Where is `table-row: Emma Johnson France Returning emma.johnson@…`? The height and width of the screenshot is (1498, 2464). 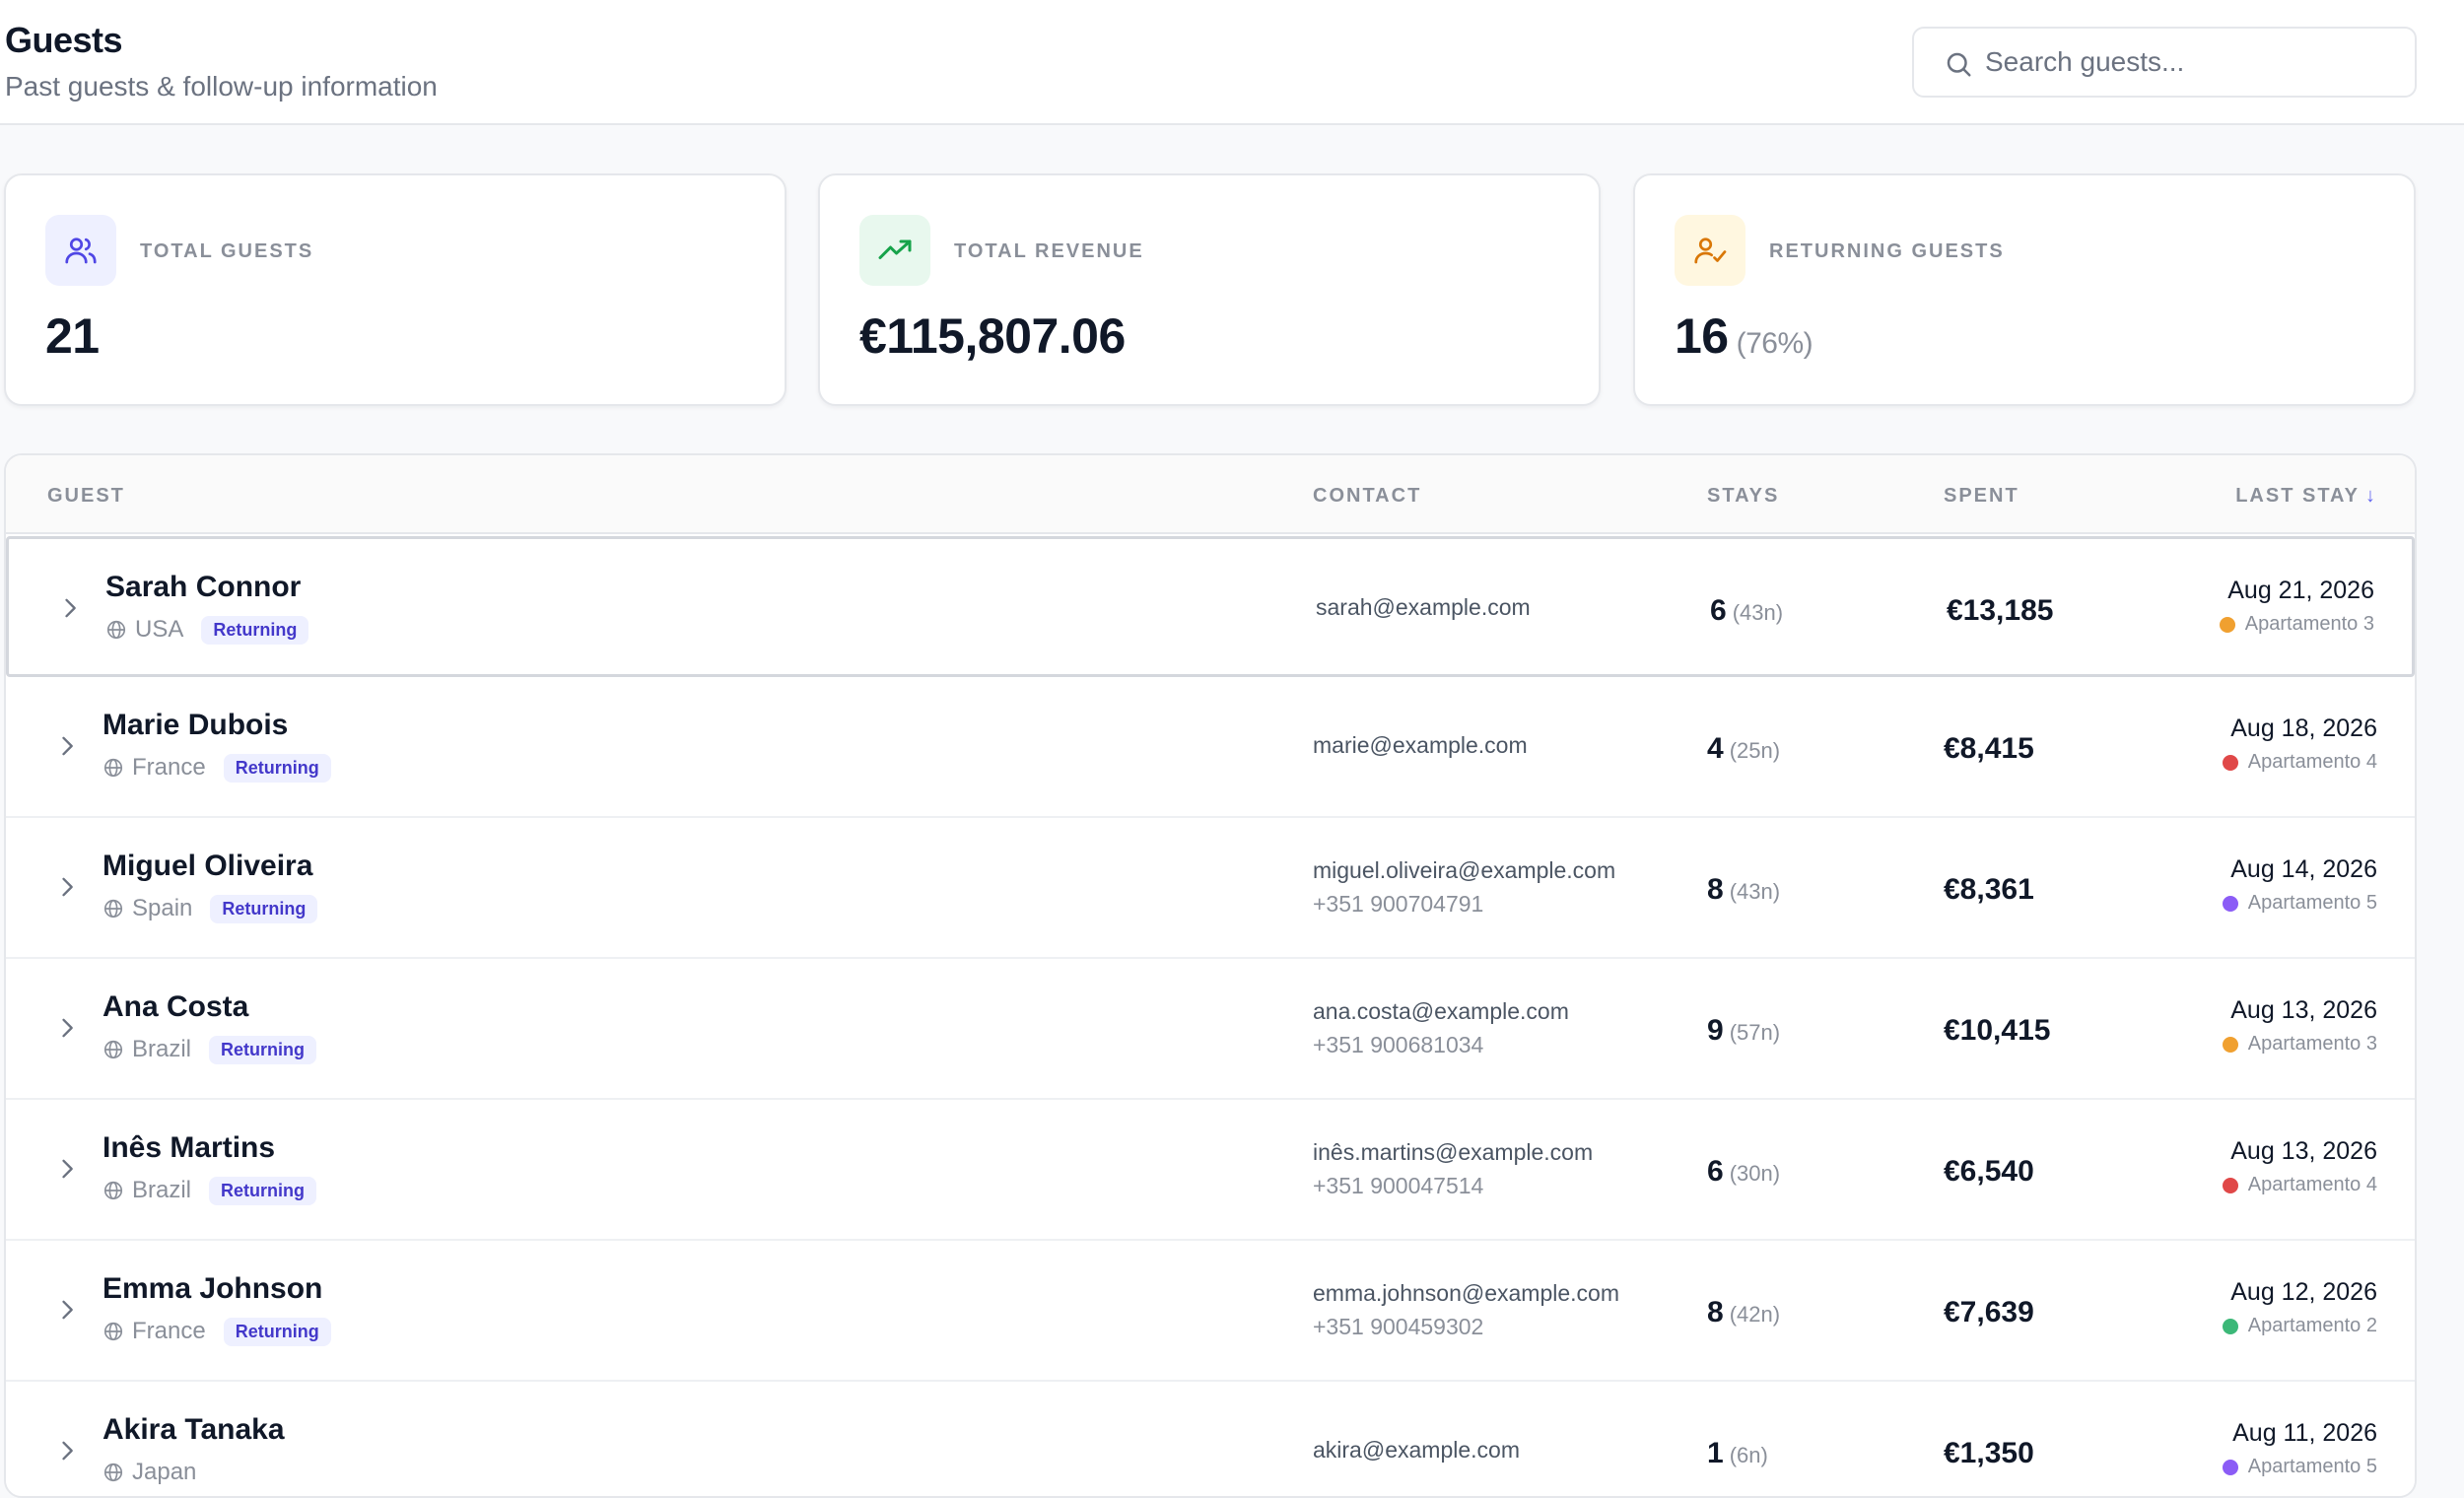 table-row: Emma Johnson France Returning emma.johnson@… is located at coordinates (1210, 1311).